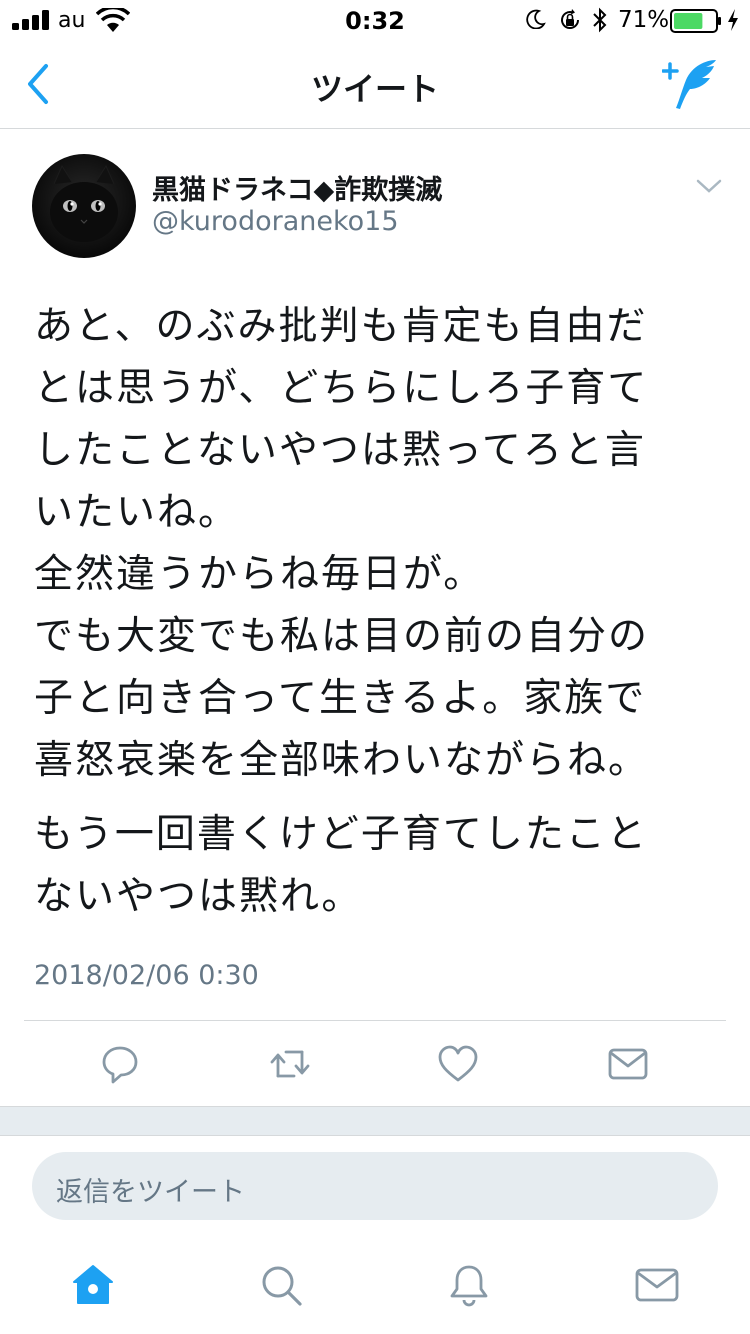 This screenshot has width=750, height=1334. What do you see at coordinates (375, 1186) in the screenshot?
I see `reply-input: 返信をツイート` at bounding box center [375, 1186].